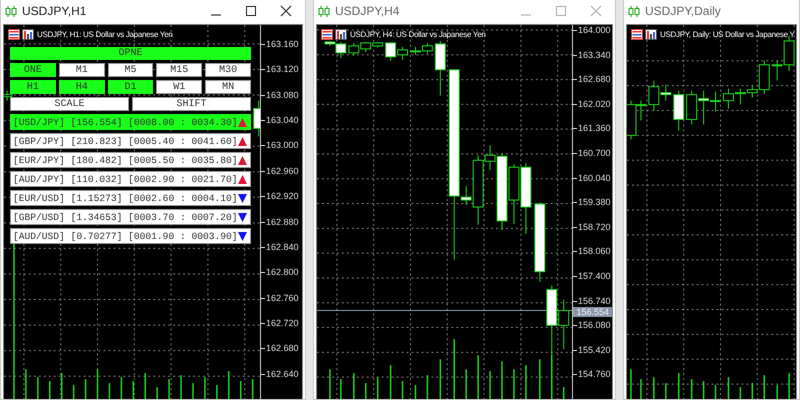  What do you see at coordinates (228, 70) in the screenshot?
I see `timeframe-button: M30` at bounding box center [228, 70].